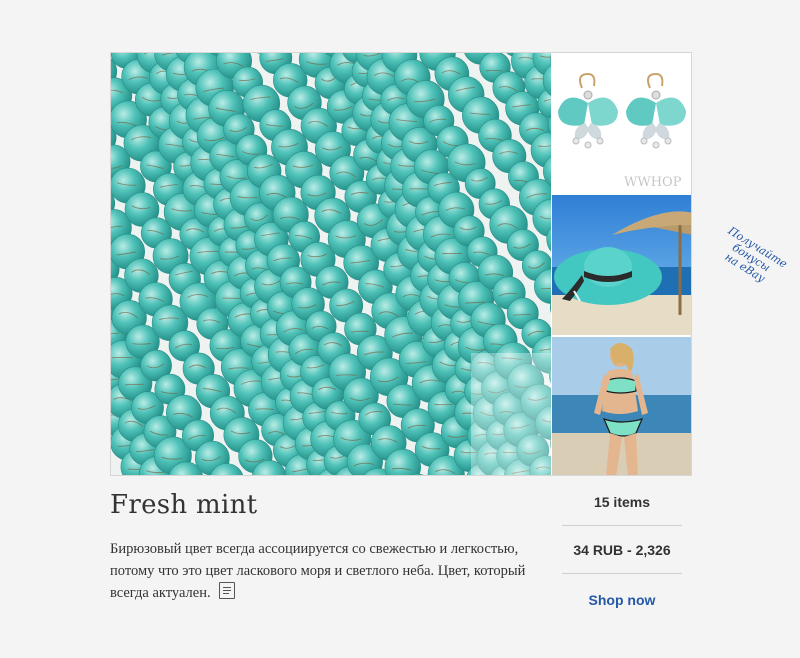 The height and width of the screenshot is (658, 800). What do you see at coordinates (622, 591) in the screenshot?
I see `shop-now-link: Shop now` at bounding box center [622, 591].